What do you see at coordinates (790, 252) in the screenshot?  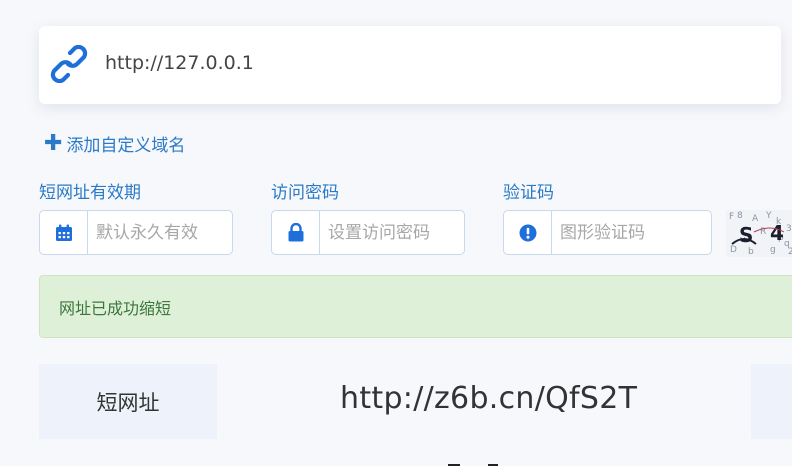 I see `svg-text: 2` at bounding box center [790, 252].